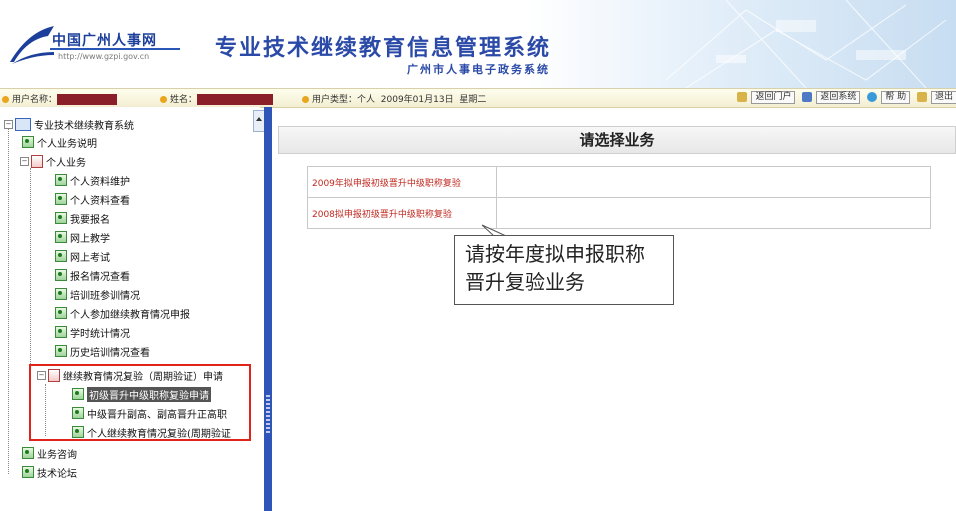  Describe the element at coordinates (66, 163) in the screenshot. I see `tree-item-label: 个人业务` at that location.